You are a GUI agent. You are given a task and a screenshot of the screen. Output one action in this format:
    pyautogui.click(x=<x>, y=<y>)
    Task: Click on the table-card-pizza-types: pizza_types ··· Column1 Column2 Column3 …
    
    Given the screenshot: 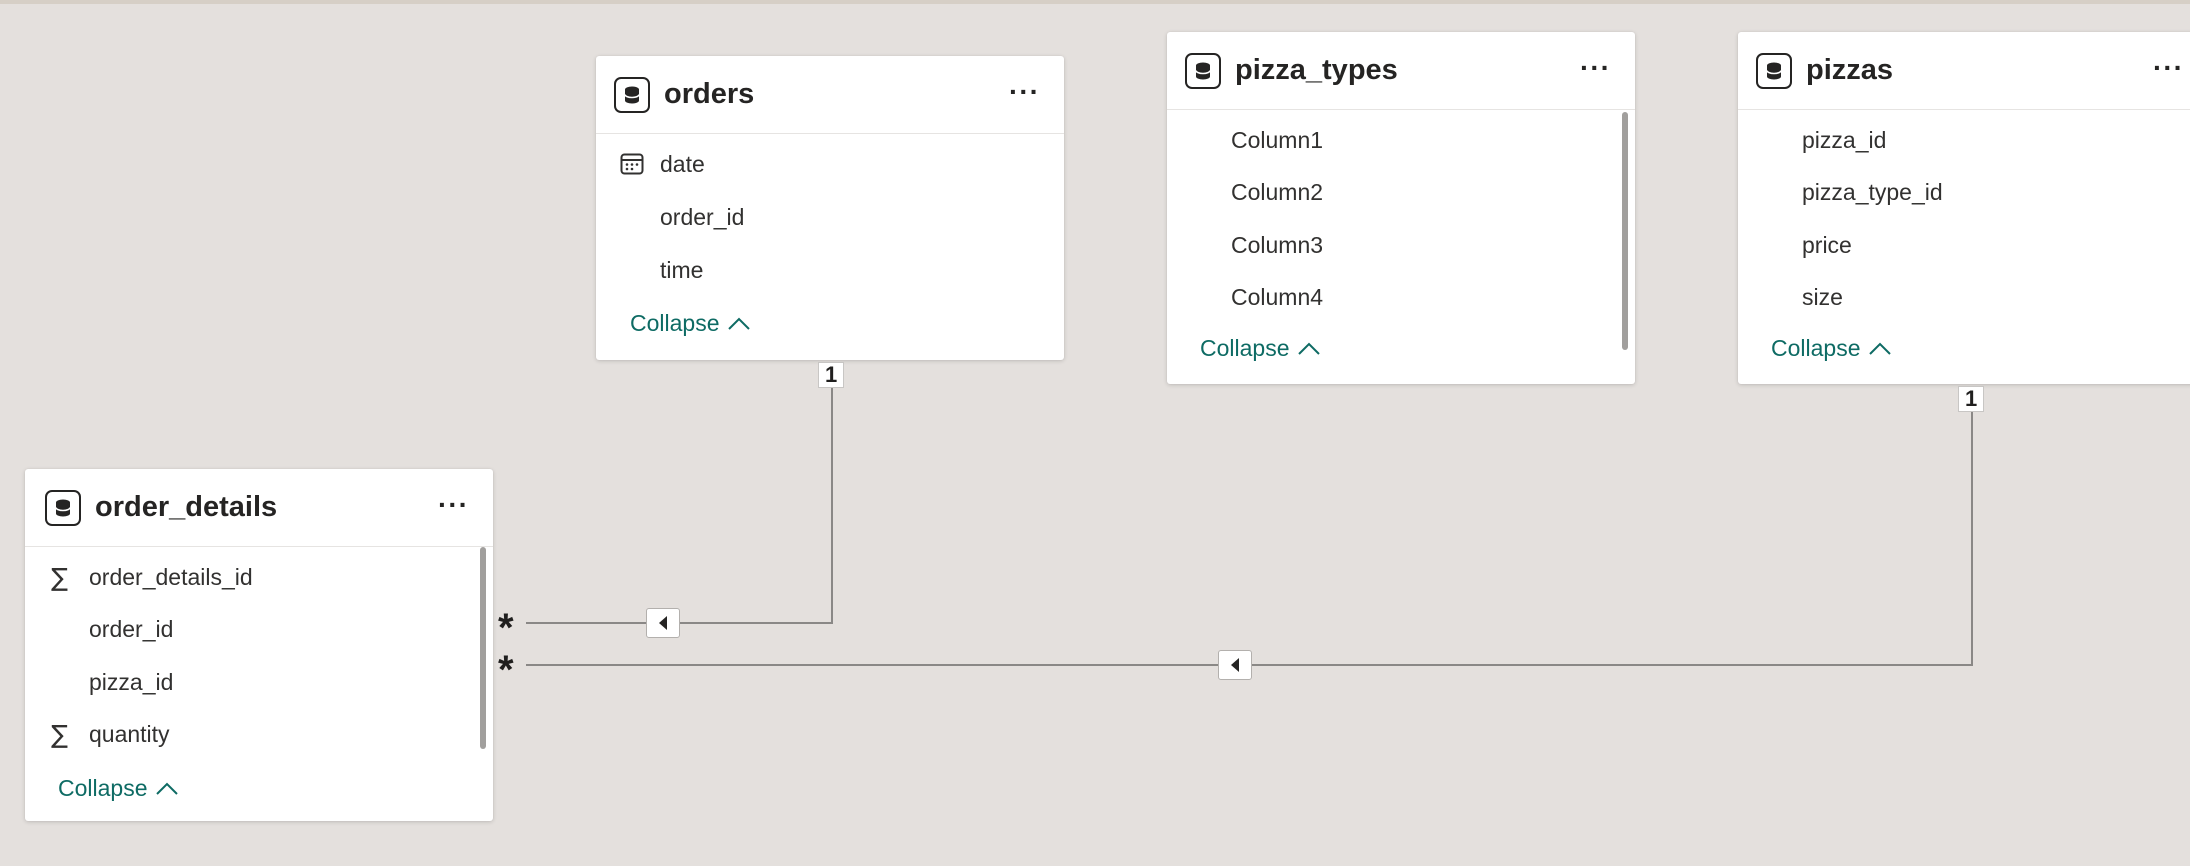 What is the action you would take?
    pyautogui.click(x=1401, y=208)
    